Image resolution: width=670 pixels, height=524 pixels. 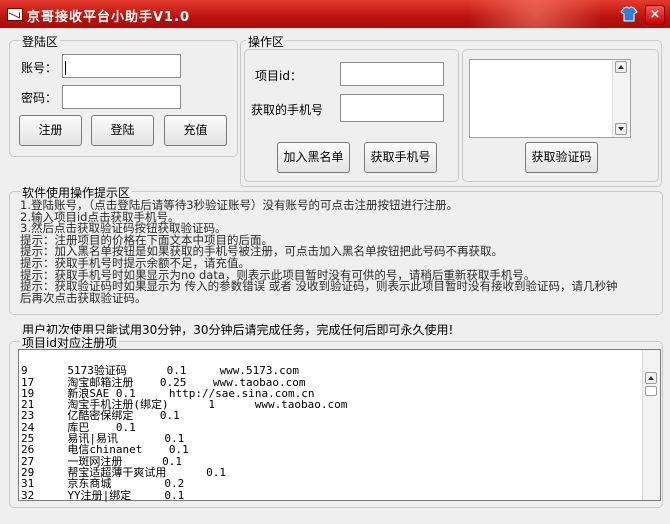 What do you see at coordinates (121, 66) in the screenshot?
I see `account-input` at bounding box center [121, 66].